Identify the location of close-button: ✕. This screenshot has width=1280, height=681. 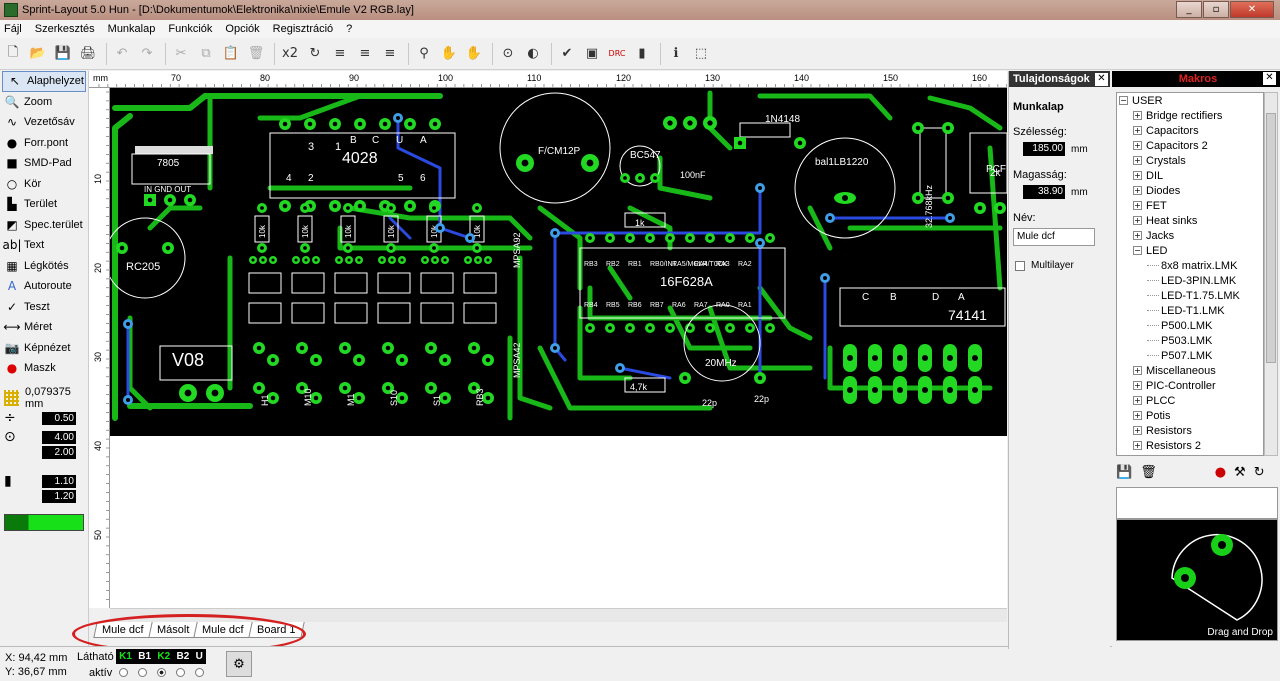
(1252, 9).